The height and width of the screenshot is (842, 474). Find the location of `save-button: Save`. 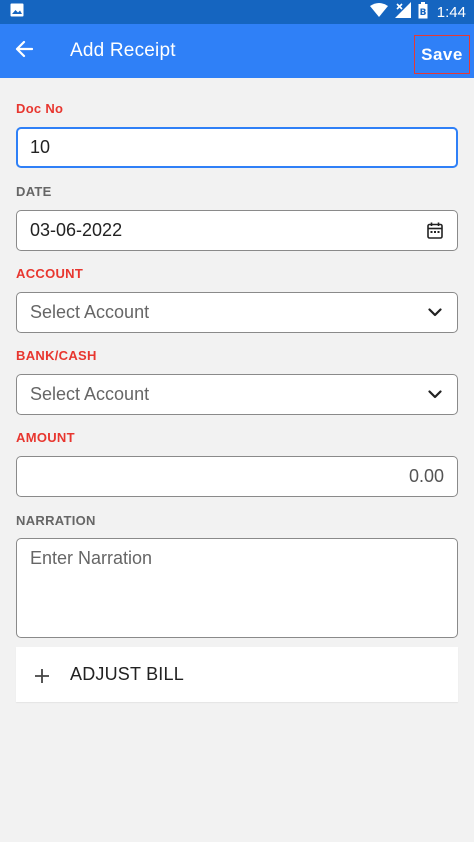

save-button: Save is located at coordinates (442, 54).